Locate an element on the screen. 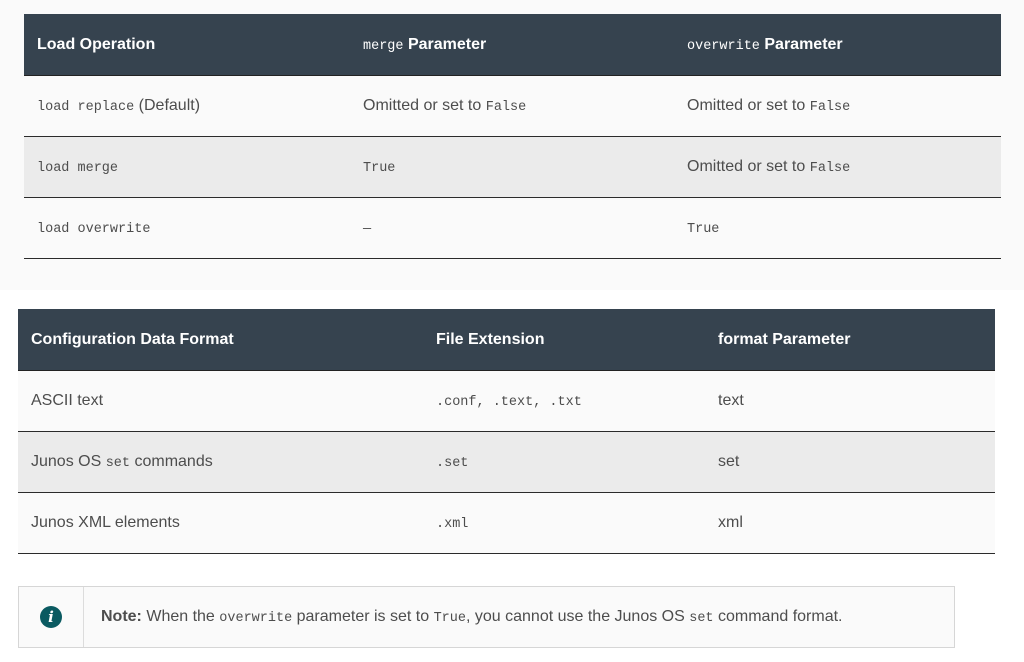  header-merge-parameter: merge Parameter is located at coordinates (512, 45).